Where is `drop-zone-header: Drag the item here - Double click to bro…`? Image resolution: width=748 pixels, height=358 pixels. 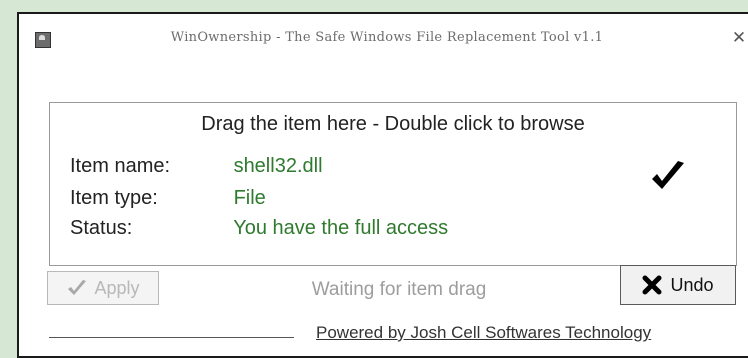 drop-zone-header: Drag the item here - Double click to bro… is located at coordinates (393, 124).